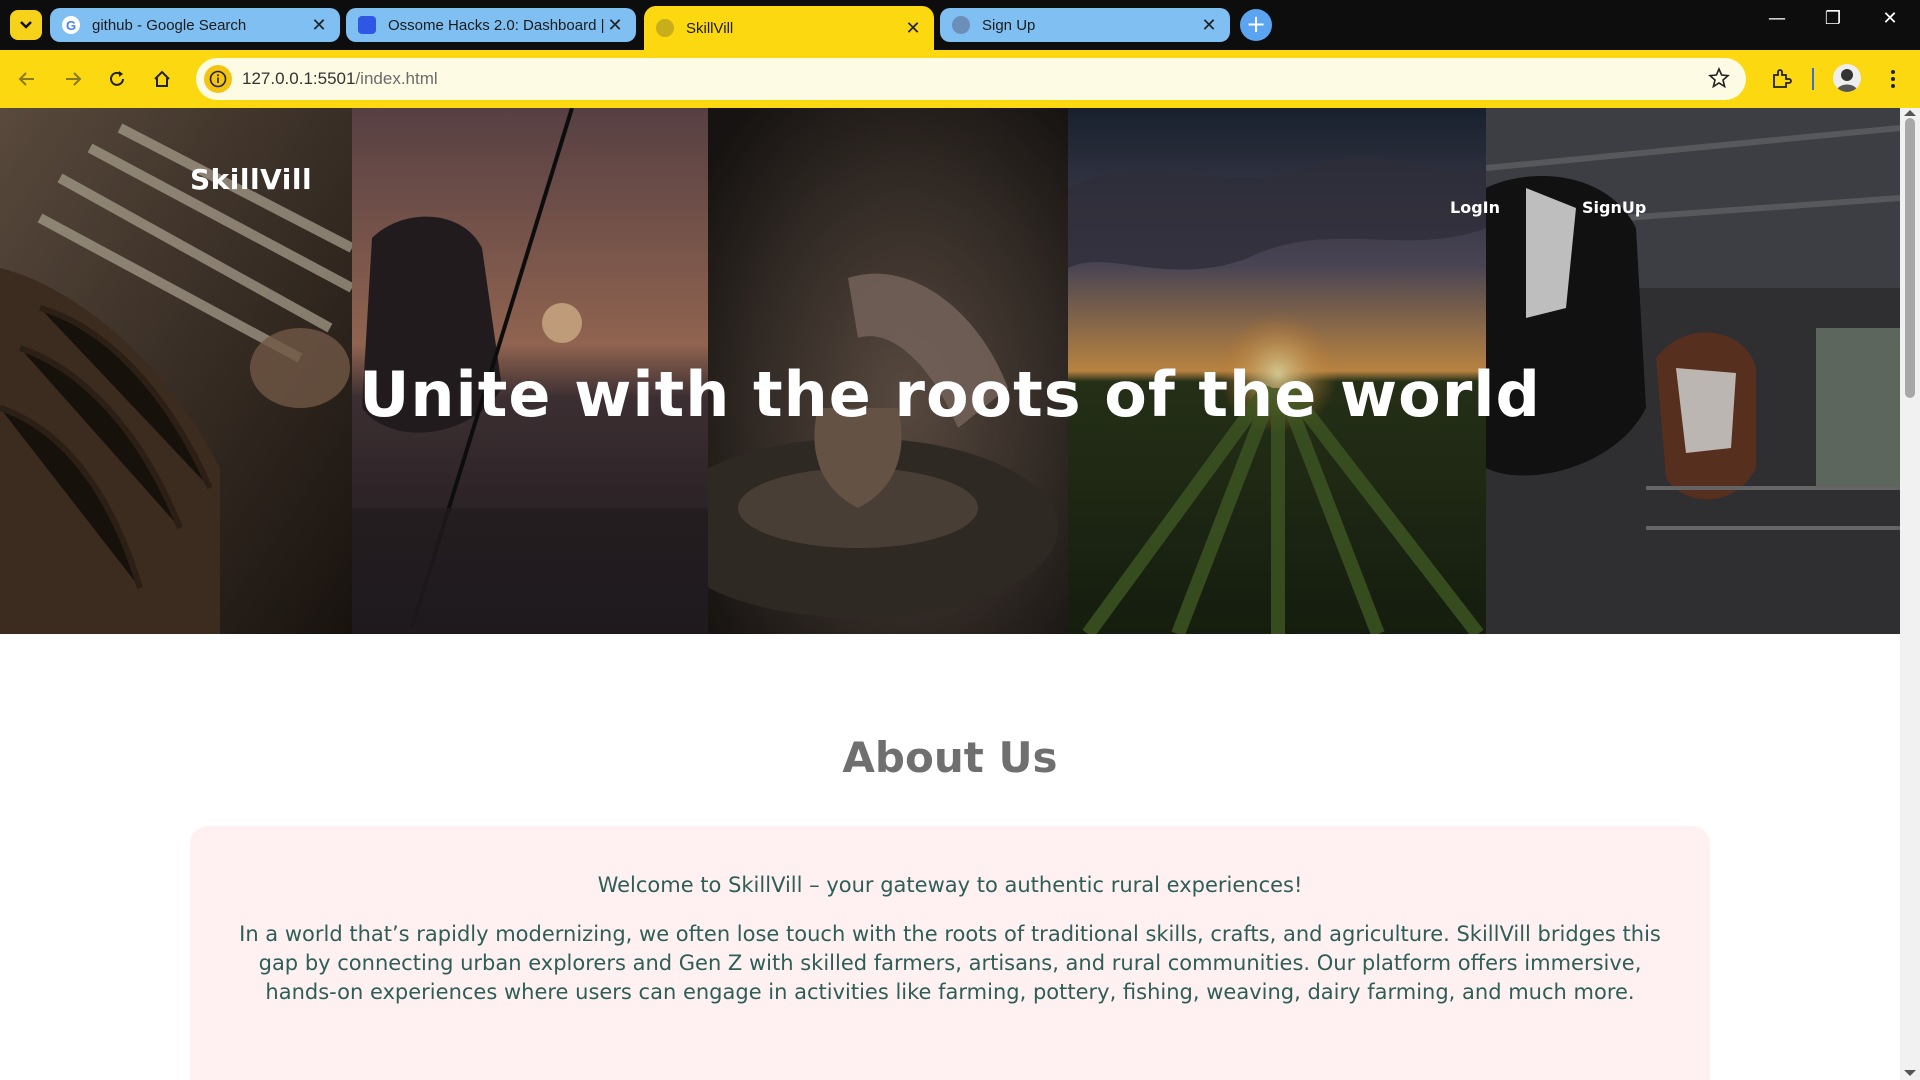  I want to click on site-info-icon, so click(218, 79).